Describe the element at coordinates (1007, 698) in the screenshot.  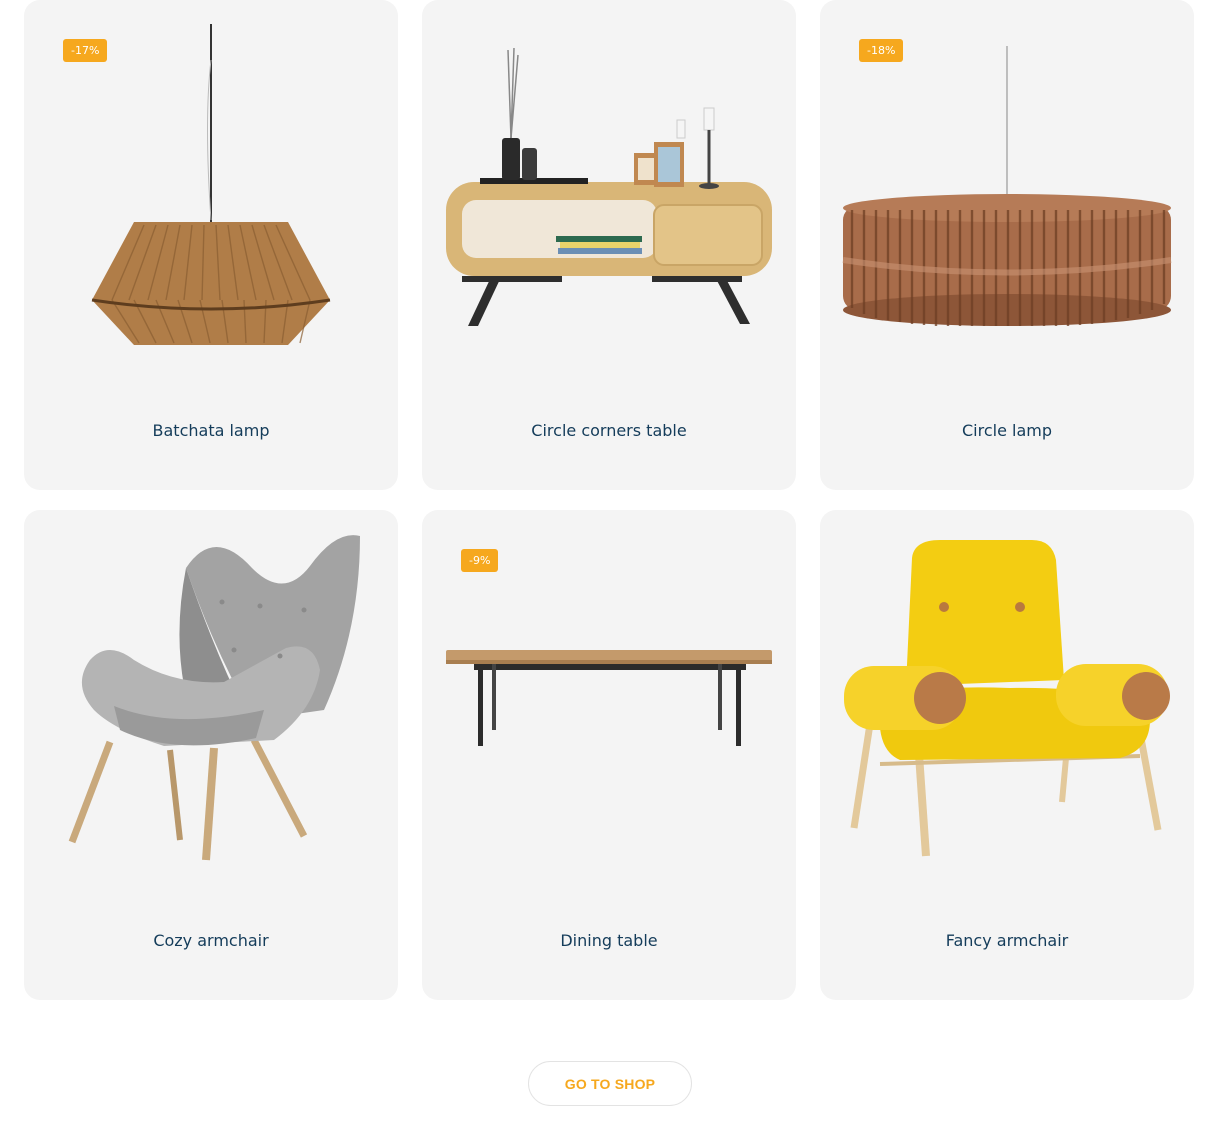
I see `yellow-armchair-image` at that location.